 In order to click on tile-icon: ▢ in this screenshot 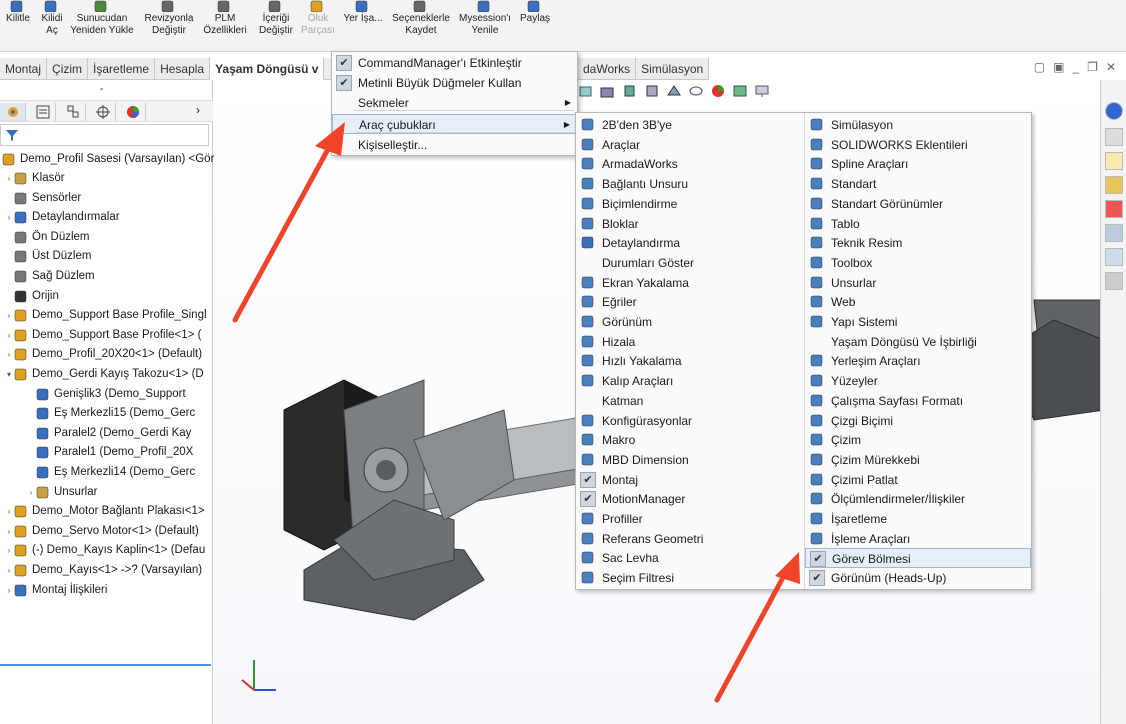, I will do `click(1039, 67)`.